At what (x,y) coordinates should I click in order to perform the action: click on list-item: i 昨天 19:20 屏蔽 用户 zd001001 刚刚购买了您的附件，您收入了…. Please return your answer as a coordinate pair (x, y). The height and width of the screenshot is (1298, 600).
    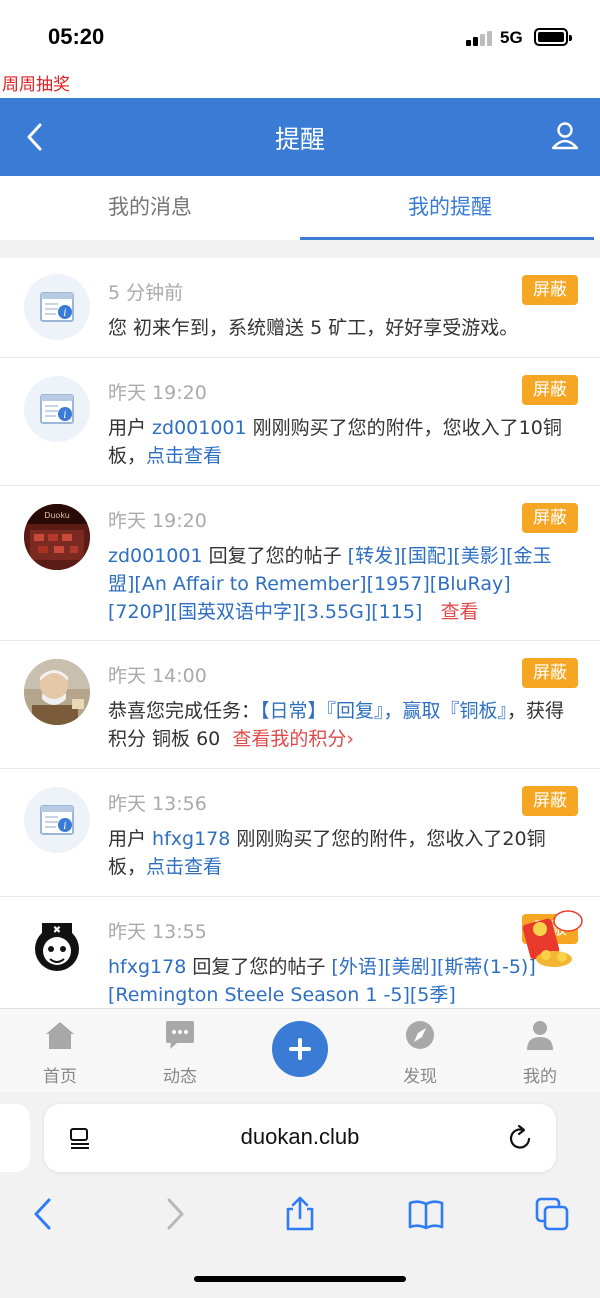
    Looking at the image, I should click on (300, 422).